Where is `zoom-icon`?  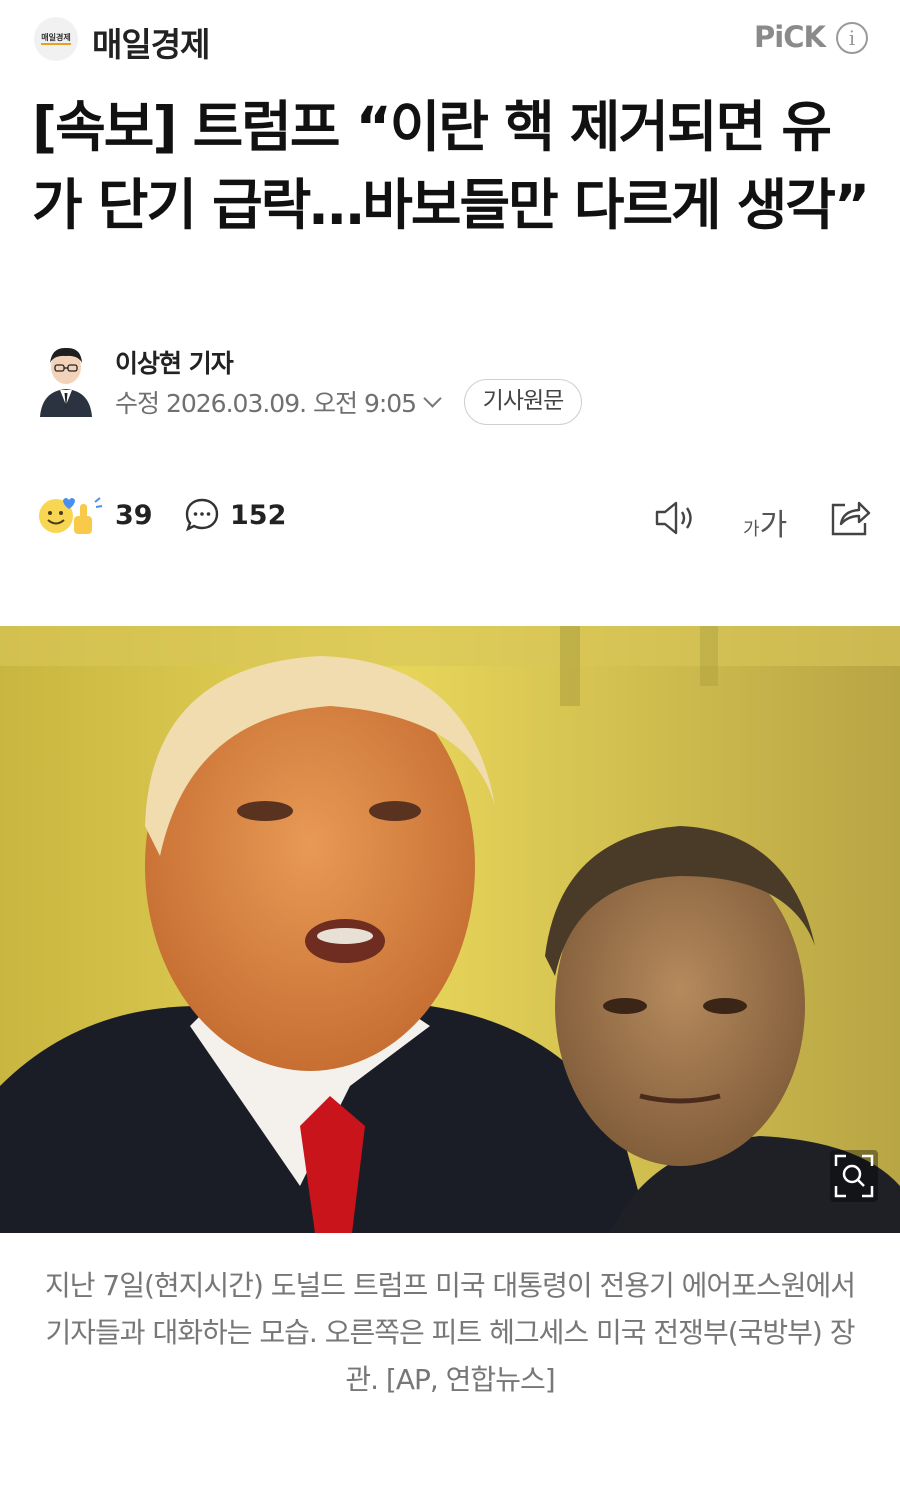 zoom-icon is located at coordinates (854, 1176).